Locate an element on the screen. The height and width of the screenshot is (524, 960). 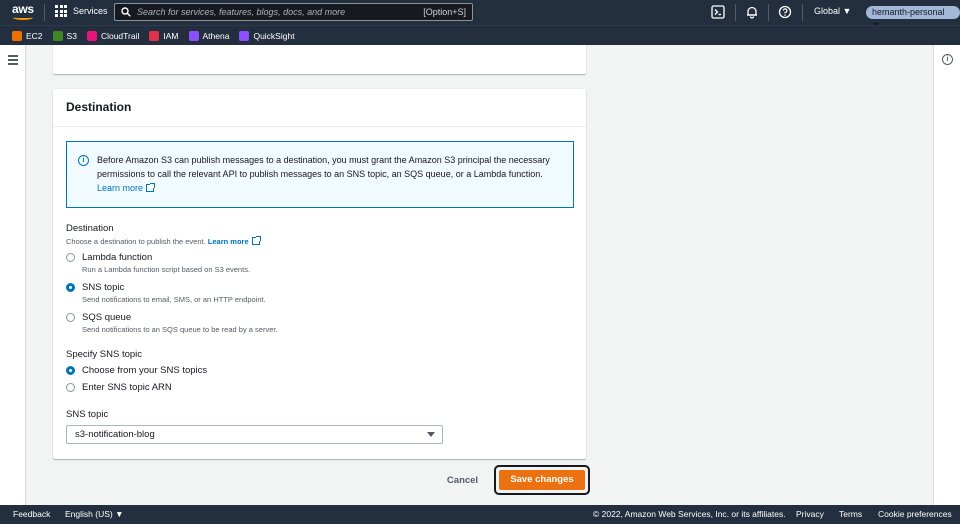
aws-smile-icon is located at coordinates (23, 17).